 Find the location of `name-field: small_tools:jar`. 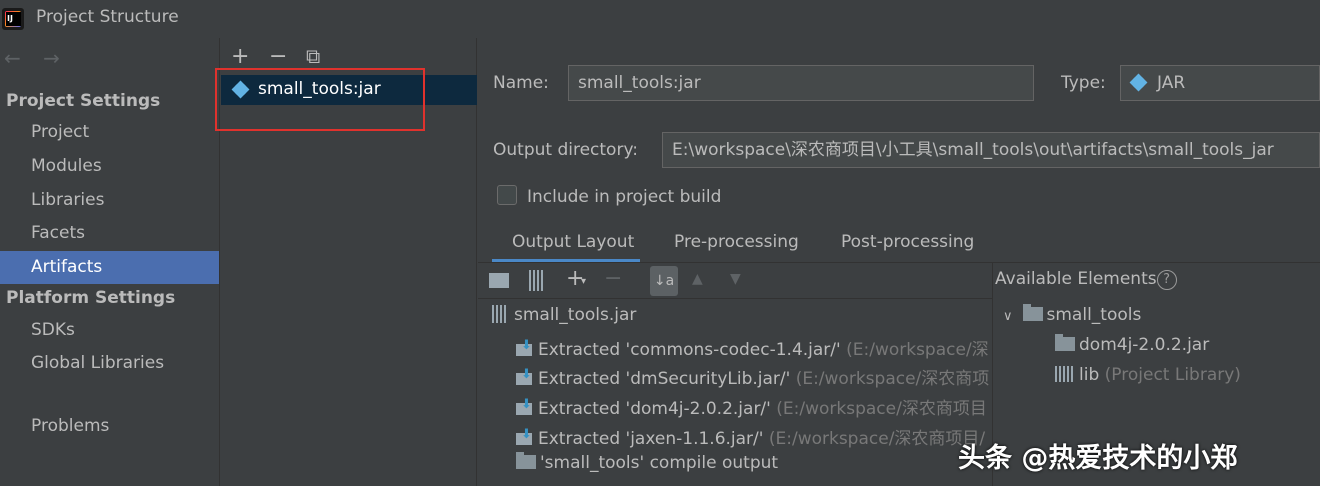

name-field: small_tools:jar is located at coordinates (801, 83).